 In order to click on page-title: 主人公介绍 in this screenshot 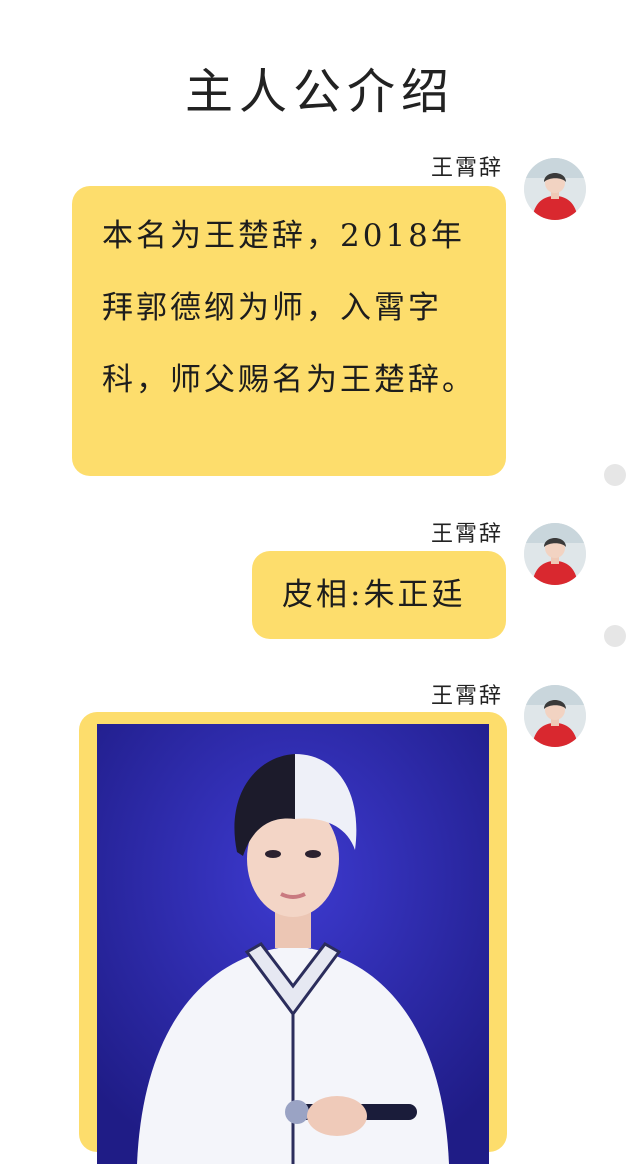, I will do `click(319, 92)`.